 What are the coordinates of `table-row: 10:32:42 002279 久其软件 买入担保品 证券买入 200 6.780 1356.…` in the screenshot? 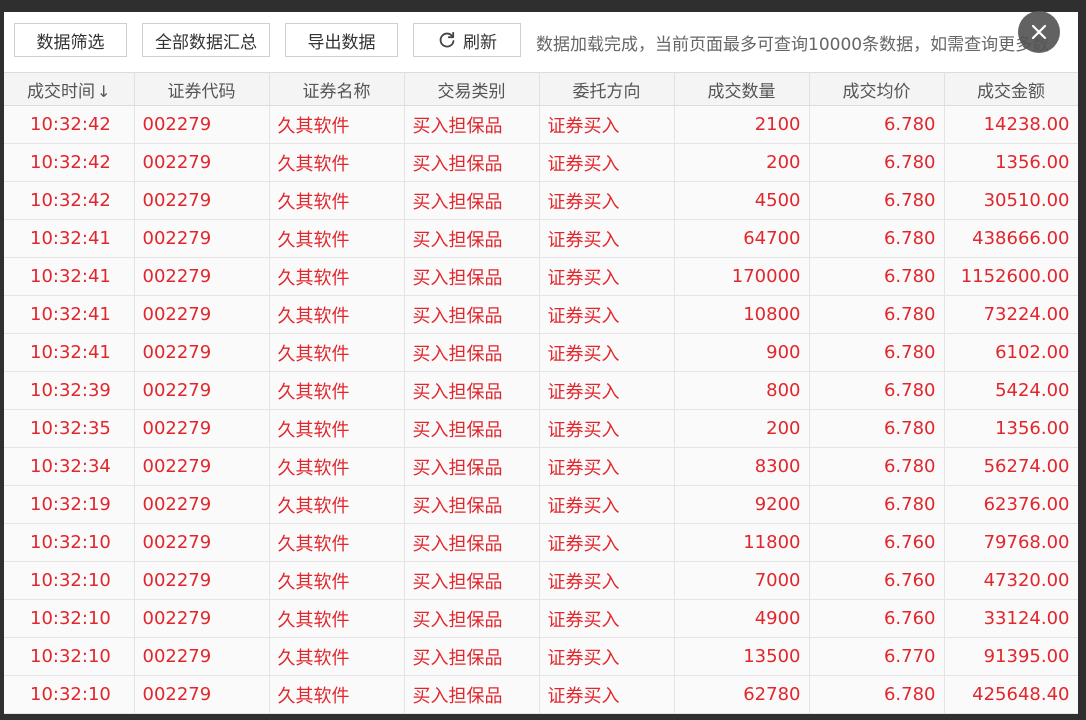 It's located at (541, 162).